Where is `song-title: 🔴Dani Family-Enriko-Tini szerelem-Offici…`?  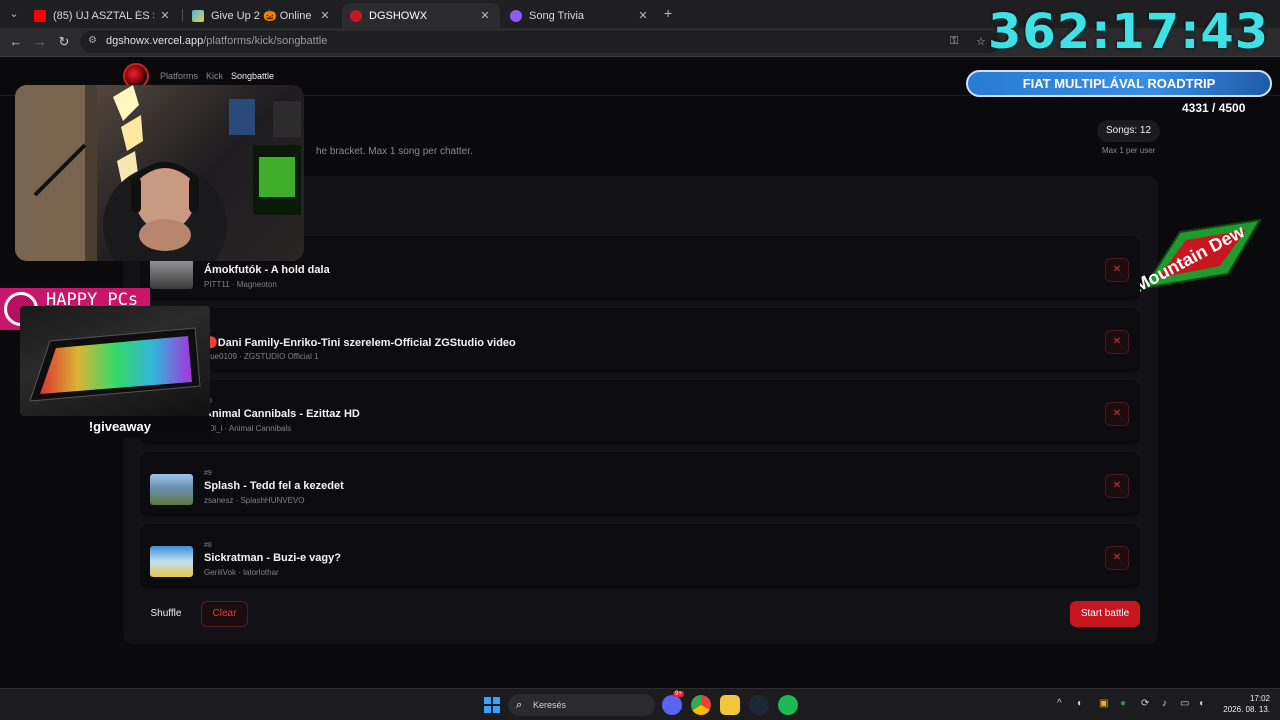
song-title: 🔴Dani Family-Enriko-Tini szerelem-Offici… is located at coordinates (360, 343).